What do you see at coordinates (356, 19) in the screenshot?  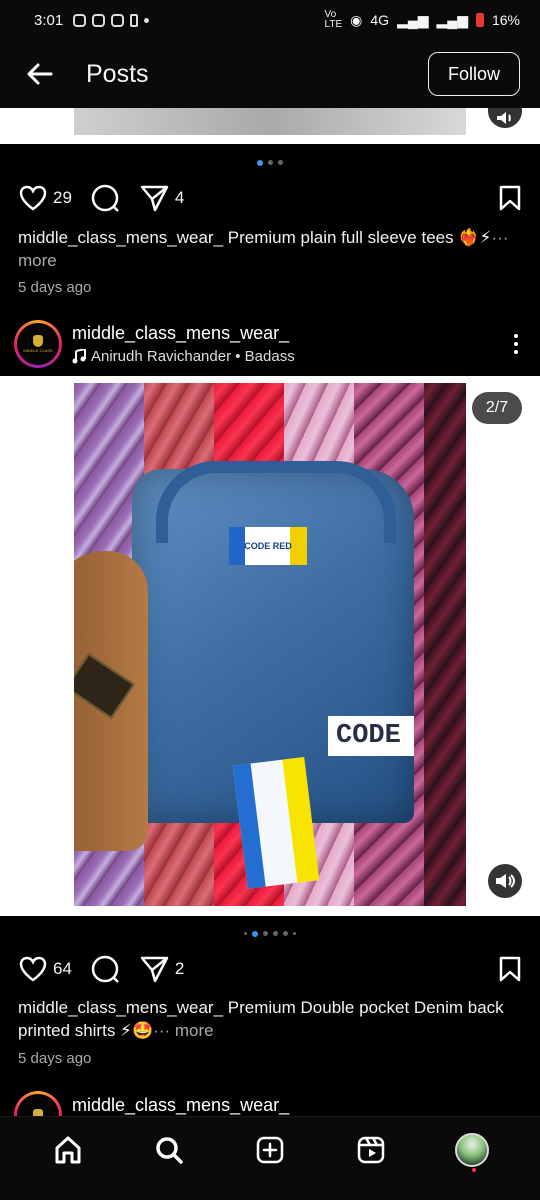 I see `hotspot-icon: ◉` at bounding box center [356, 19].